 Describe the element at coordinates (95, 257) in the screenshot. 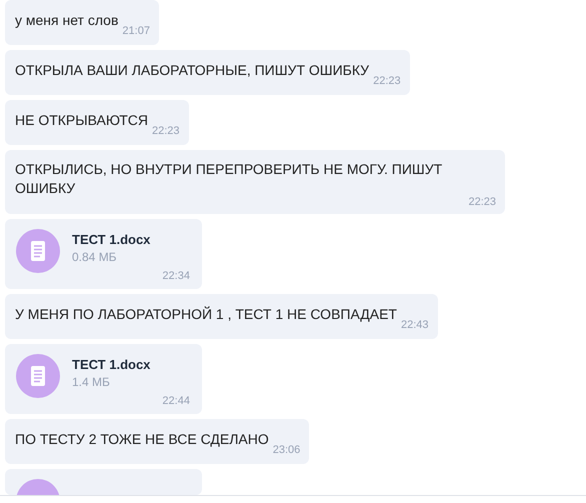

I see `file-size: 0.84 МБ` at that location.